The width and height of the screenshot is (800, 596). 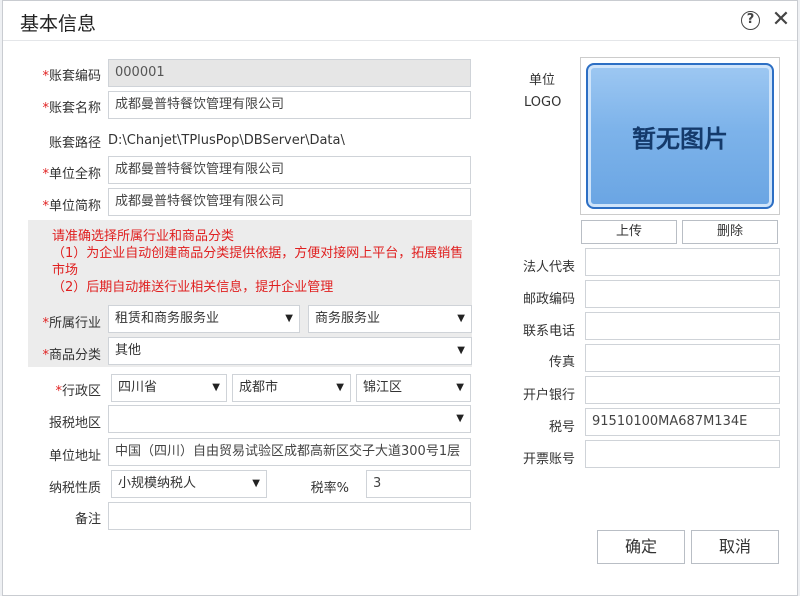 What do you see at coordinates (543, 102) in the screenshot?
I see `logo-label-line2: LOGO` at bounding box center [543, 102].